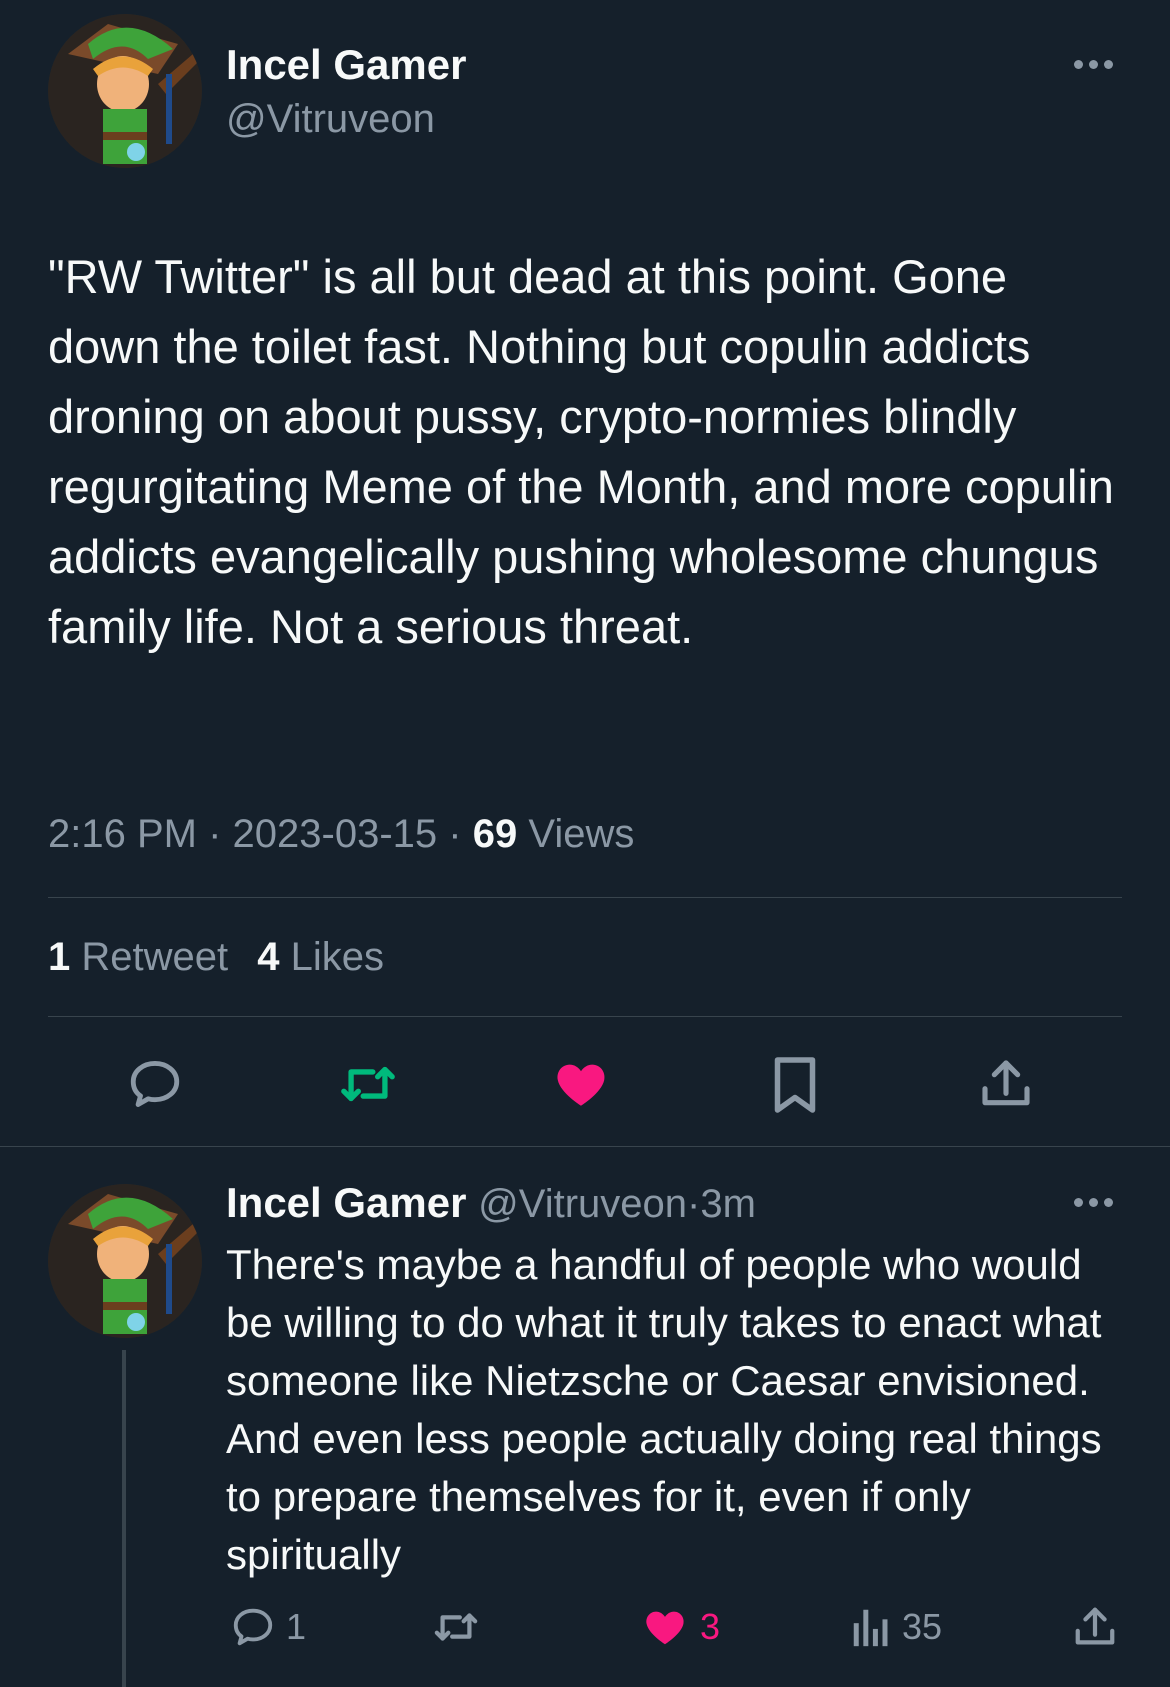 This screenshot has height=1687, width=1170. I want to click on view-count: 35, so click(922, 1626).